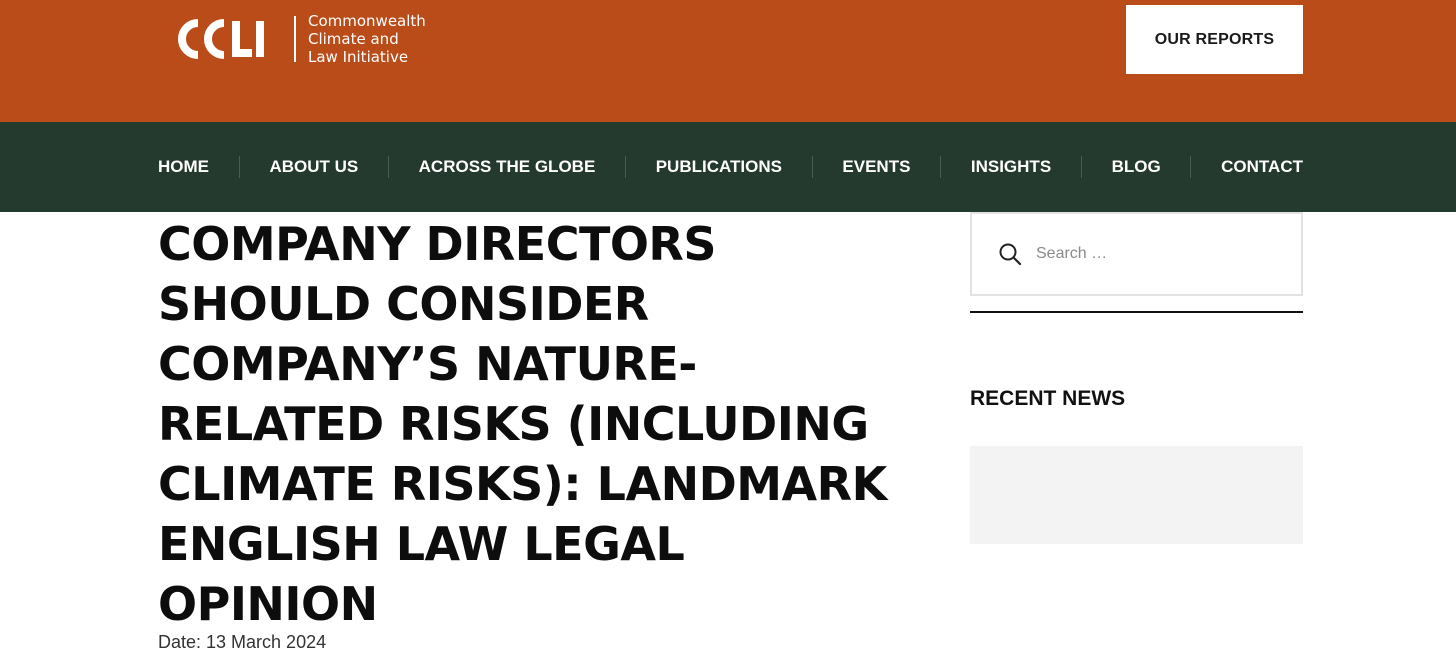 The image size is (1456, 668). Describe the element at coordinates (221, 39) in the screenshot. I see `ccli-logo-icon` at that location.